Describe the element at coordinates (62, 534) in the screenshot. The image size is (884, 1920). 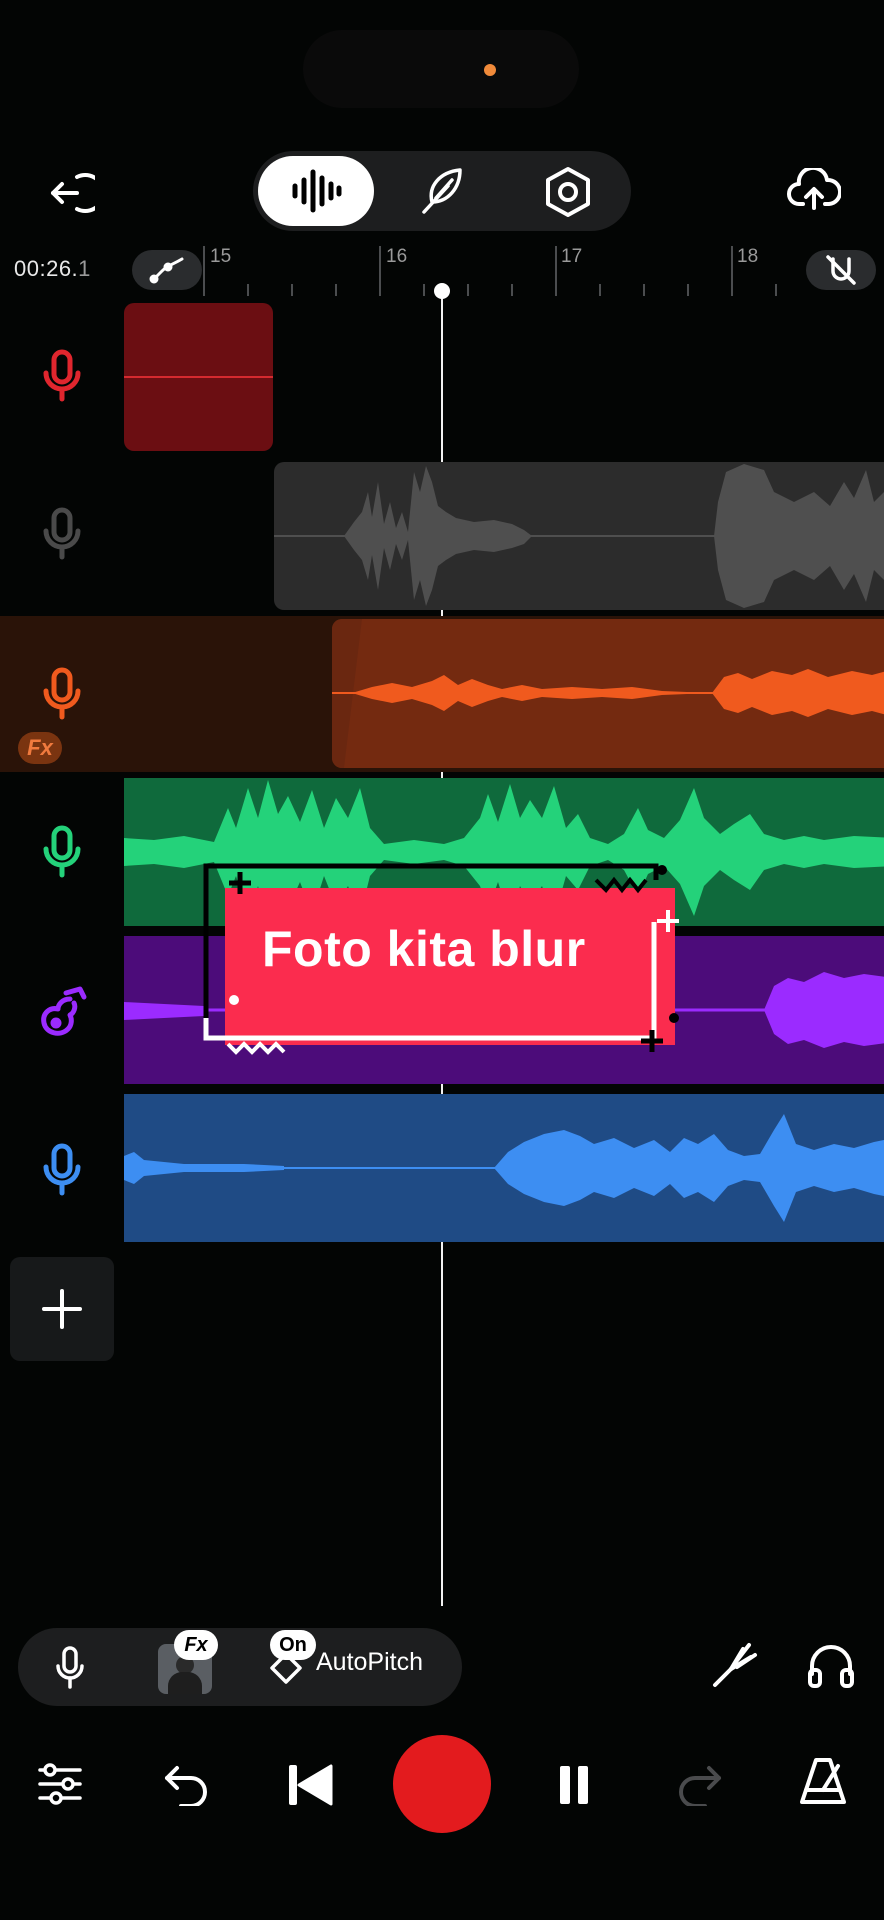
I see `track-2-mic-icon` at that location.